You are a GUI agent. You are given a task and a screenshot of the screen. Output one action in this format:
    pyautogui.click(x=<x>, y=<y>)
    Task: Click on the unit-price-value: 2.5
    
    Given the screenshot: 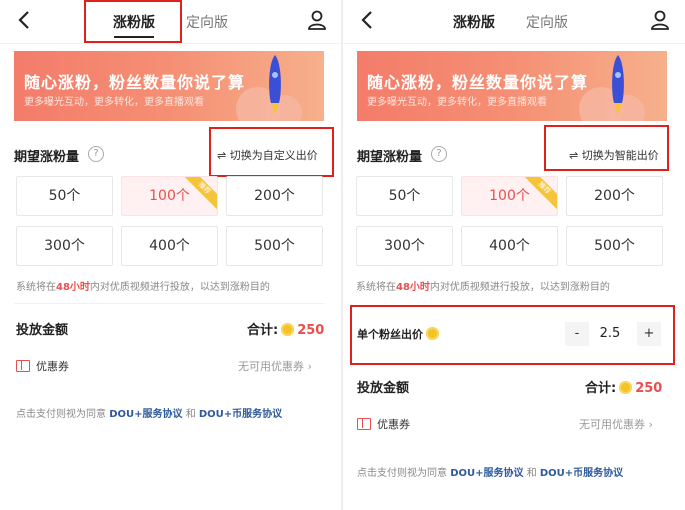 What is the action you would take?
    pyautogui.click(x=610, y=334)
    